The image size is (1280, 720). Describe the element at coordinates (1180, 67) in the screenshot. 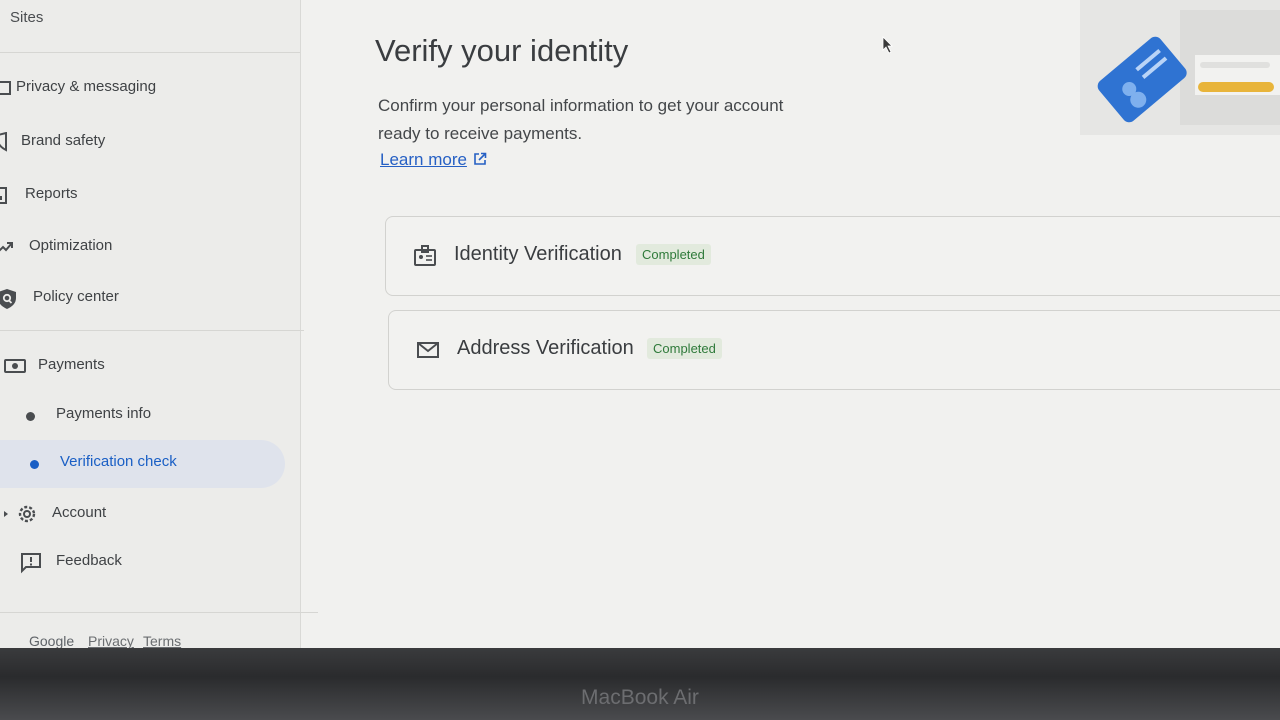

I see `verification-illustration` at that location.